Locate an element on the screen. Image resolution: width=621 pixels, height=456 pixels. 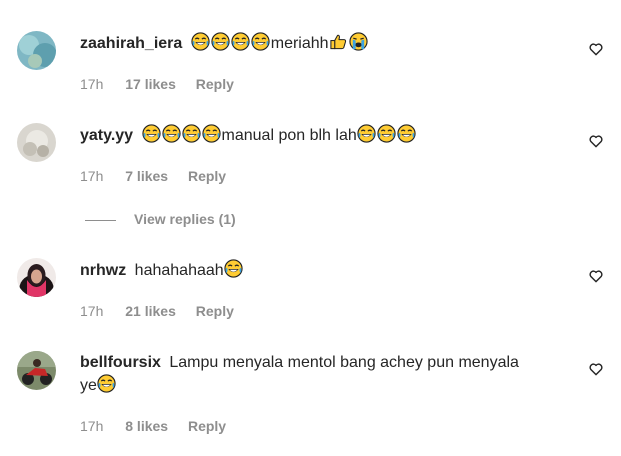
view-replies-button: View replies (1) is located at coordinates (160, 219).